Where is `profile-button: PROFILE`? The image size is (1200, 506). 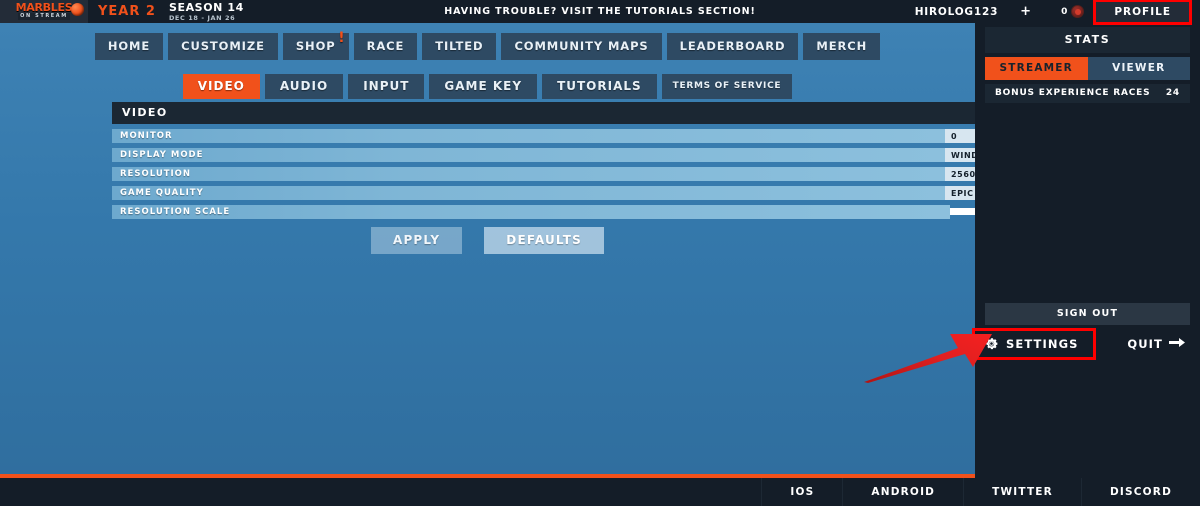 profile-button: PROFILE is located at coordinates (1142, 12).